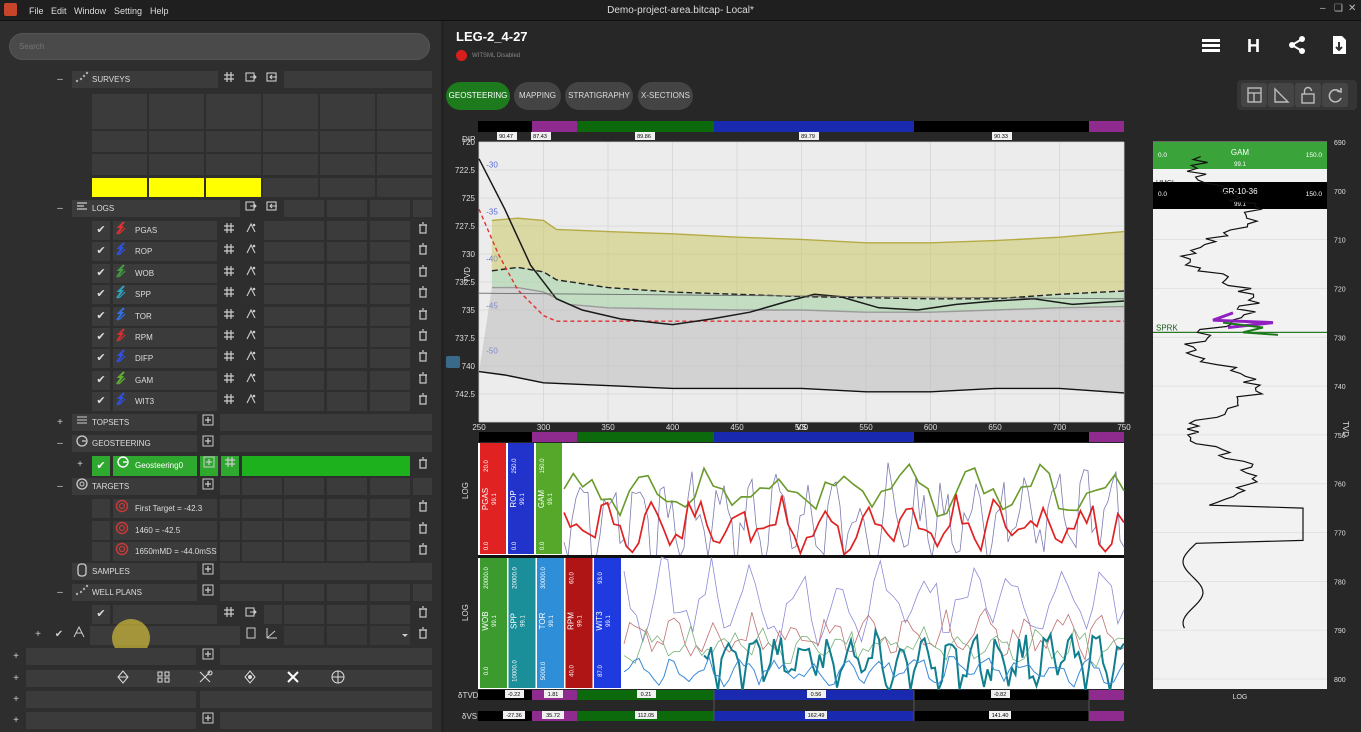 This screenshot has height=732, width=1361. What do you see at coordinates (59, 634) in the screenshot?
I see `confirm-icon: ✔` at bounding box center [59, 634].